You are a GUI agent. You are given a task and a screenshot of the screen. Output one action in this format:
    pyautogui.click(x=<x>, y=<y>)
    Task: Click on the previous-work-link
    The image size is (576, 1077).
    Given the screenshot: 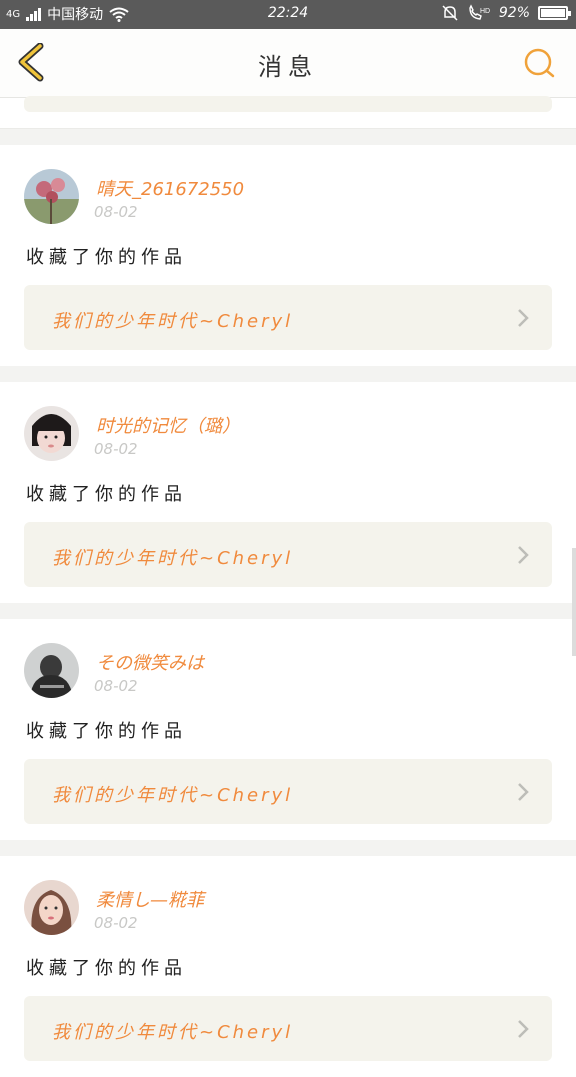 What is the action you would take?
    pyautogui.click(x=288, y=104)
    